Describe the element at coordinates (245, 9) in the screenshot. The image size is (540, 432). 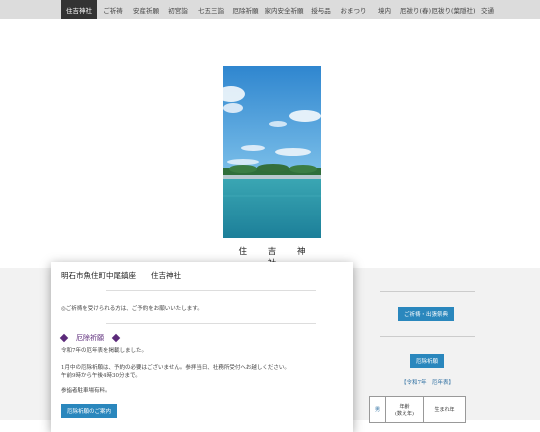
I see `nav-item: 厄除祈願` at that location.